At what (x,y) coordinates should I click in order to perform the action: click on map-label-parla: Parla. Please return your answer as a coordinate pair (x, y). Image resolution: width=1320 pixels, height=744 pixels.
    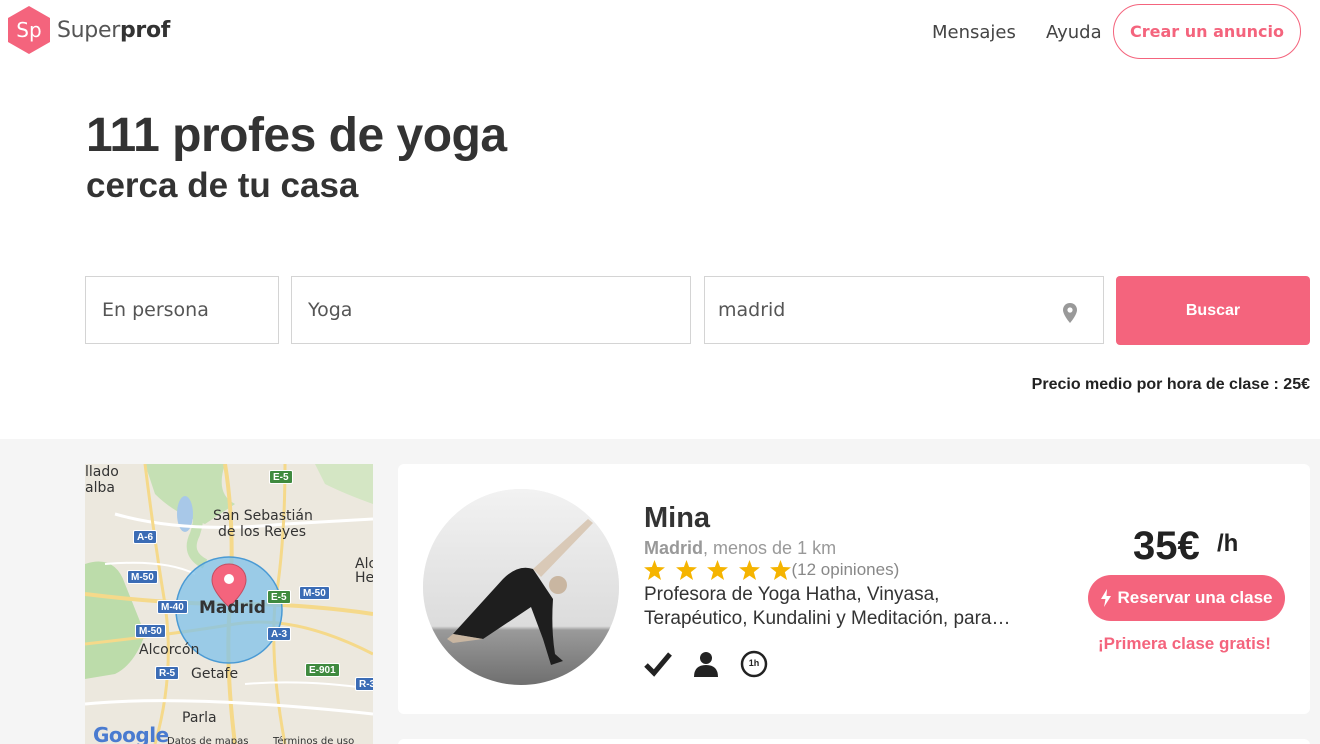
    Looking at the image, I should click on (199, 718).